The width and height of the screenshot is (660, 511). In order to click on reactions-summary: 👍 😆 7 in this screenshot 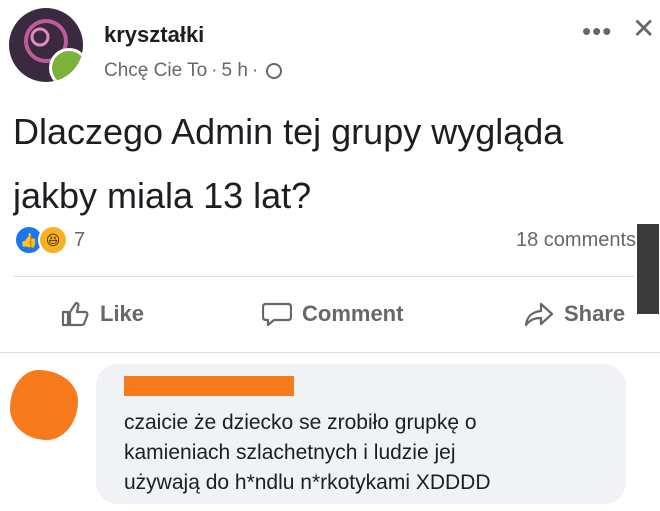, I will do `click(49, 240)`.